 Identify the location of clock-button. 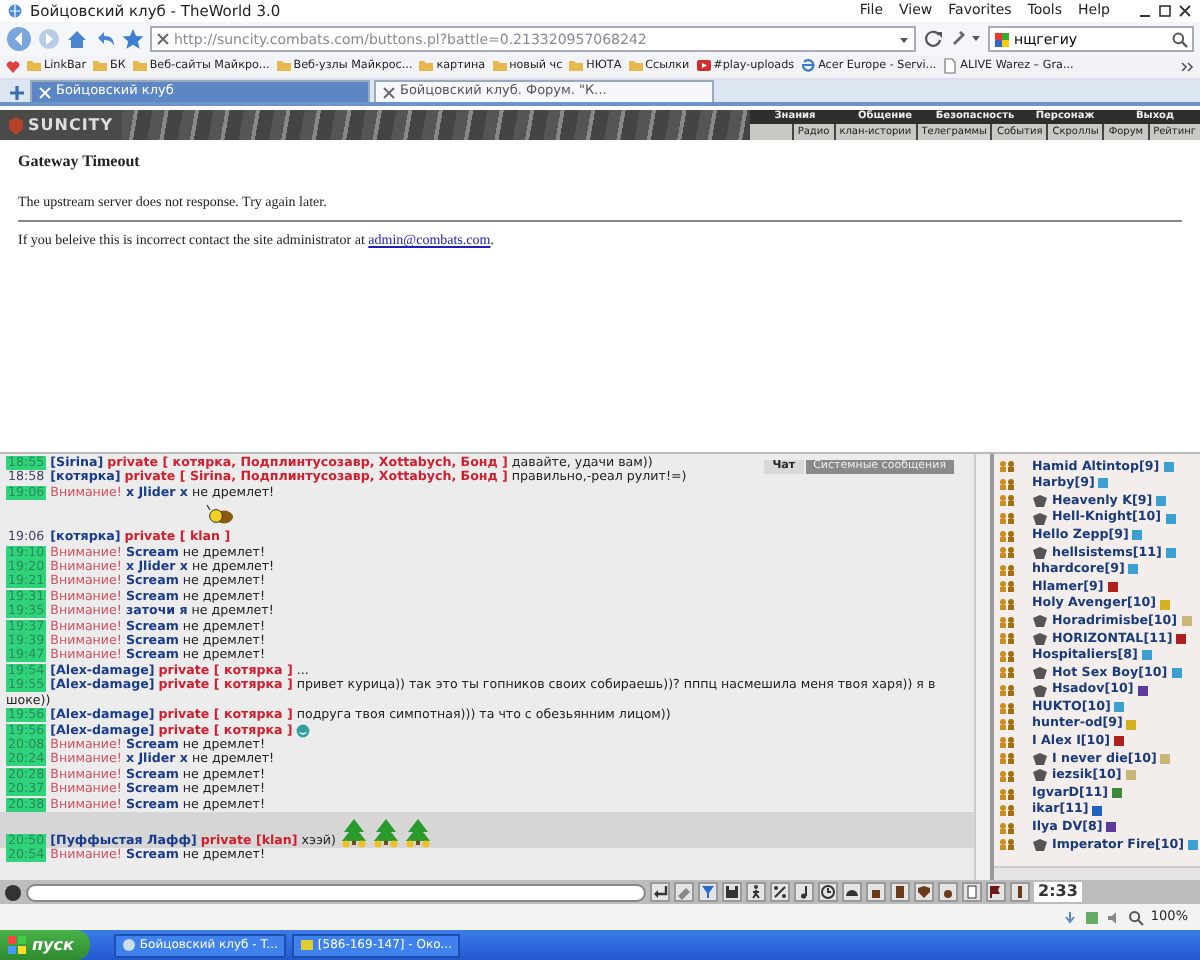
(828, 892).